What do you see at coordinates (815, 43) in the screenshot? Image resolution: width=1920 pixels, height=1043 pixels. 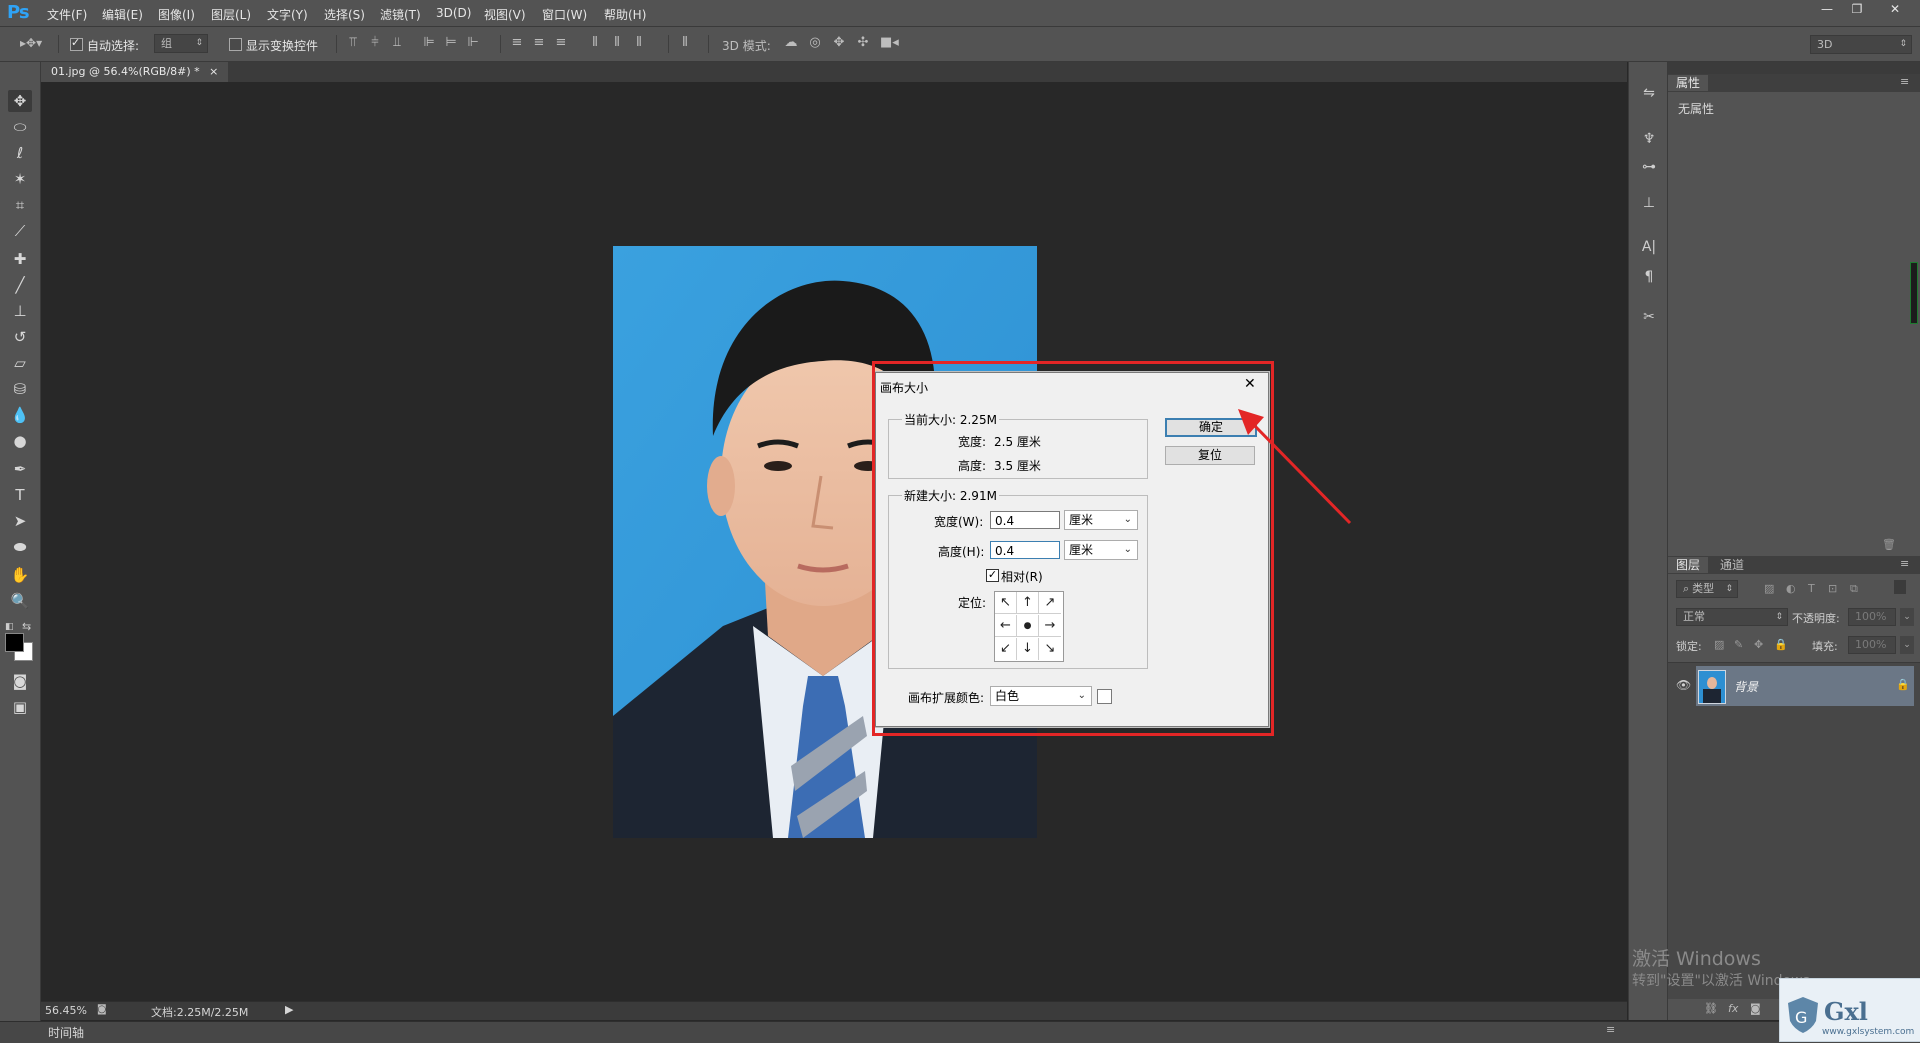 I see `3d-roll-icon: ◎` at bounding box center [815, 43].